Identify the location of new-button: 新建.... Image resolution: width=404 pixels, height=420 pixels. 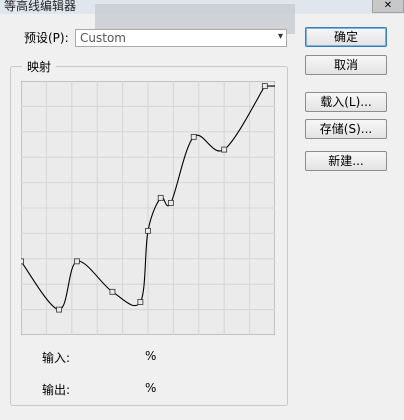
(346, 161).